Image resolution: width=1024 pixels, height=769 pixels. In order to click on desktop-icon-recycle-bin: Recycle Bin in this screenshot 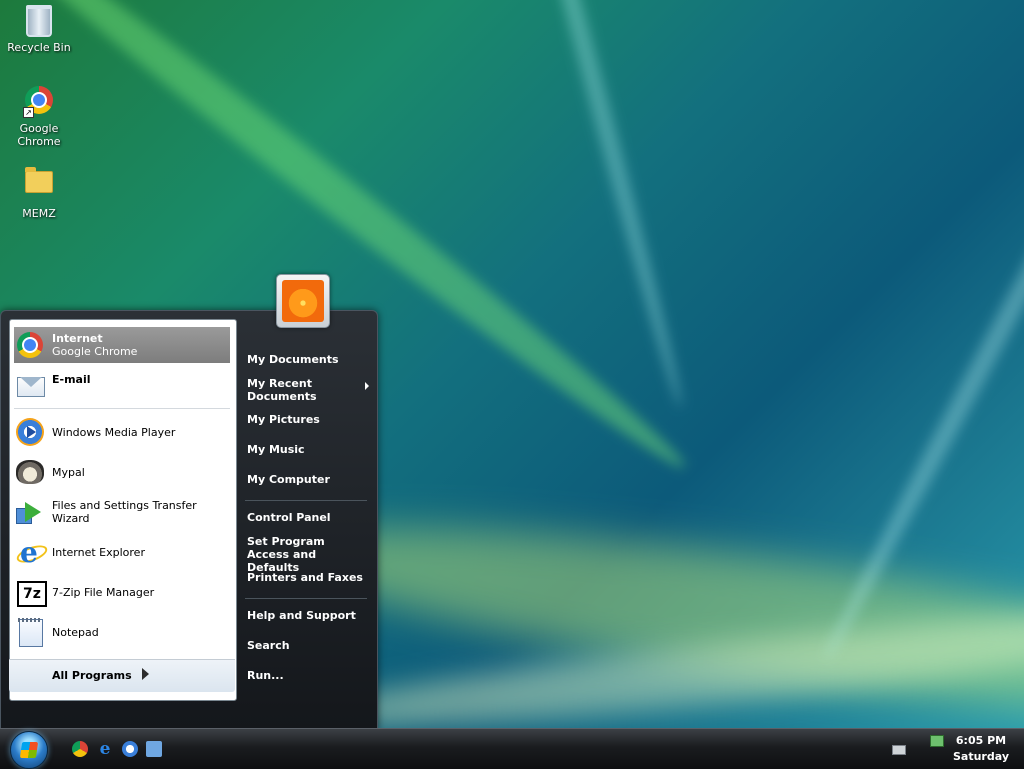, I will do `click(39, 28)`.